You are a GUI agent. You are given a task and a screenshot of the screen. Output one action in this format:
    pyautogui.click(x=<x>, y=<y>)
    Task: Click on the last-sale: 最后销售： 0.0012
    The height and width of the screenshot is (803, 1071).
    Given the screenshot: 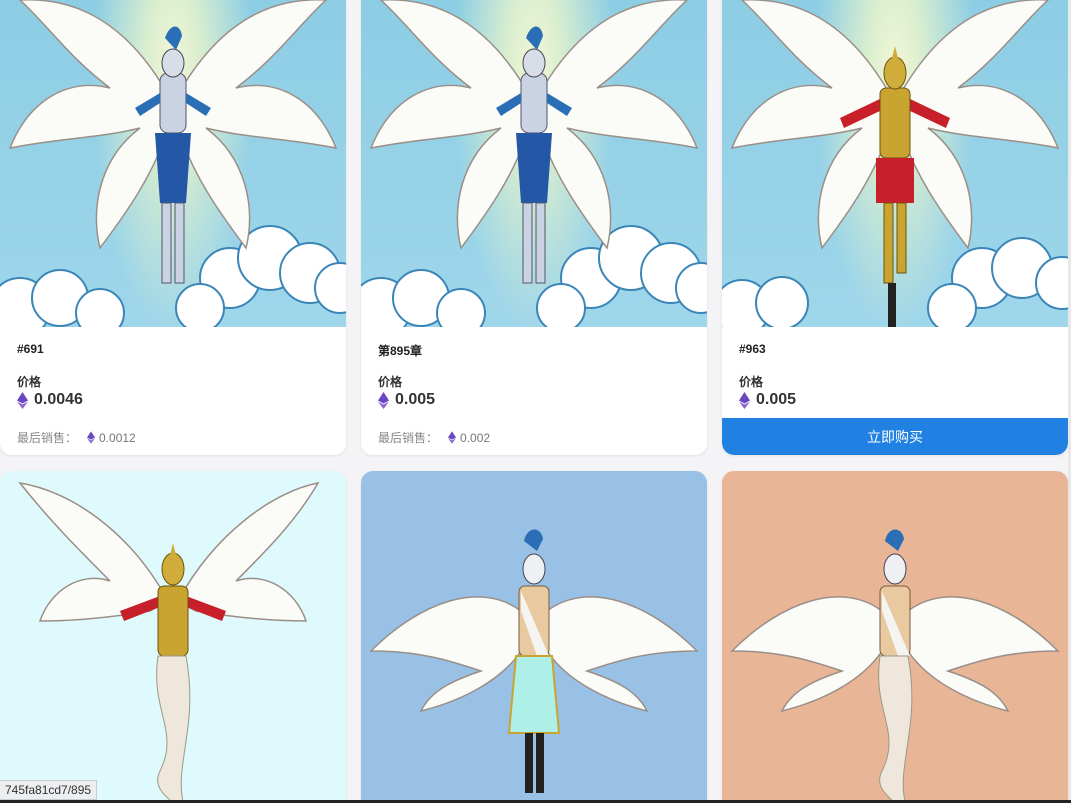 What is the action you would take?
    pyautogui.click(x=76, y=437)
    